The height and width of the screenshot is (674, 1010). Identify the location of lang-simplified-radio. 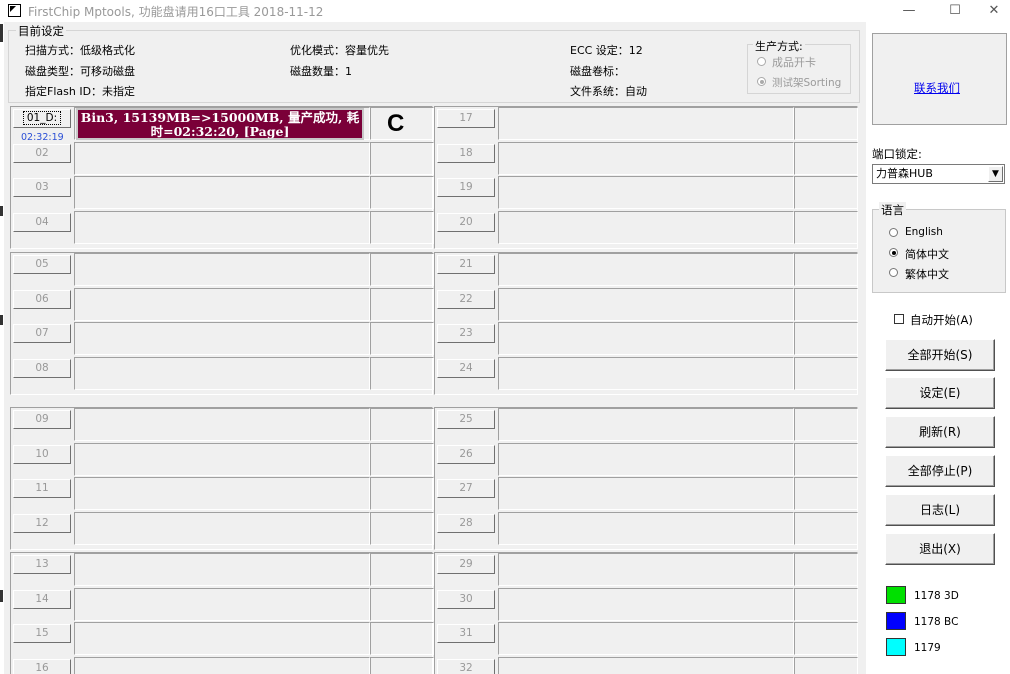
(893, 252).